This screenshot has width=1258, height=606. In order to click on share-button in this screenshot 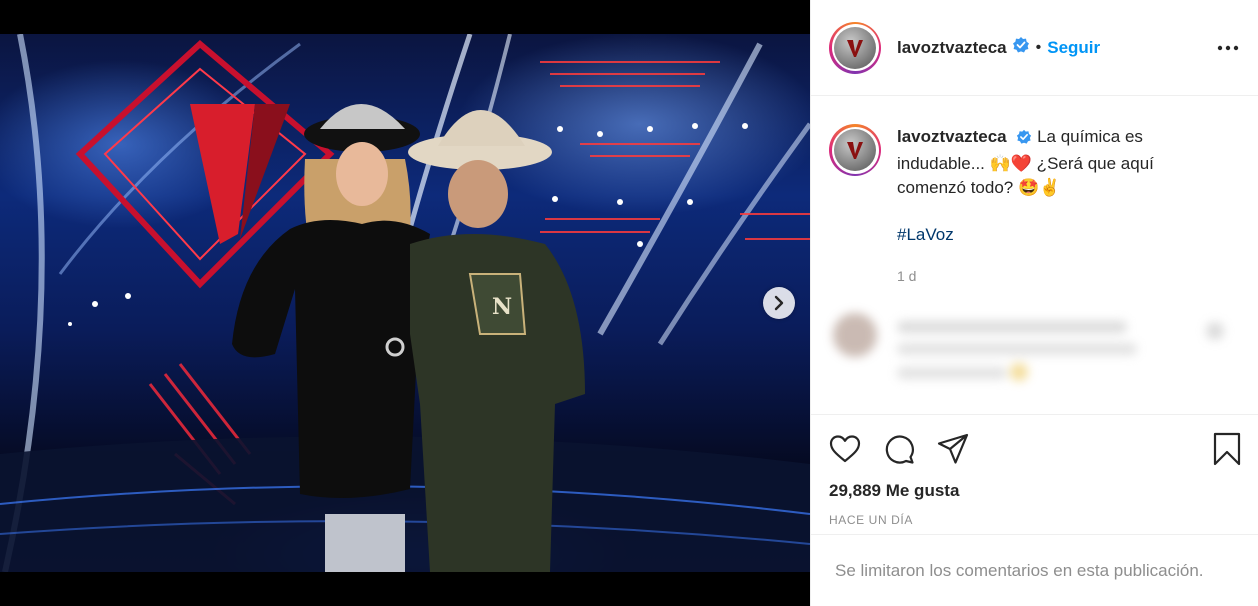, I will do `click(957, 449)`.